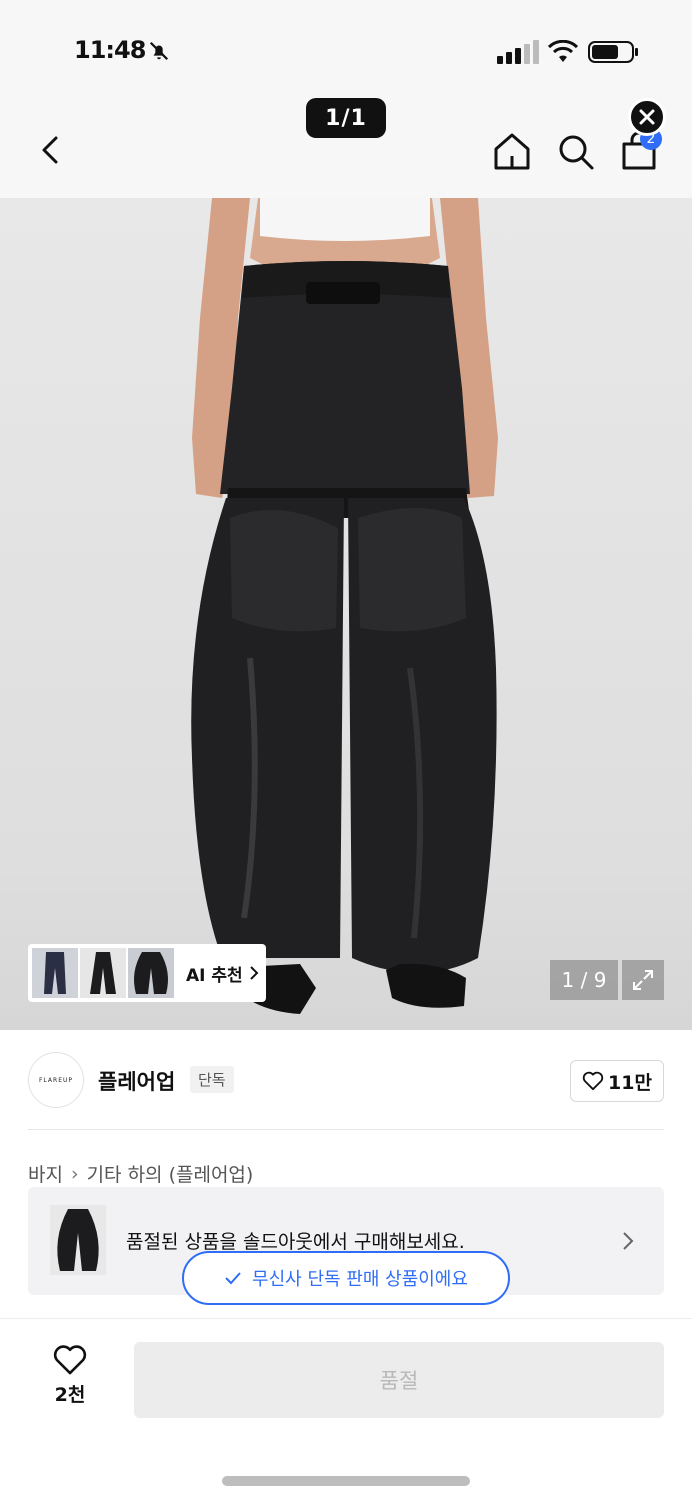 The width and height of the screenshot is (692, 1500). I want to click on wishlist-button: 2천, so click(70, 1379).